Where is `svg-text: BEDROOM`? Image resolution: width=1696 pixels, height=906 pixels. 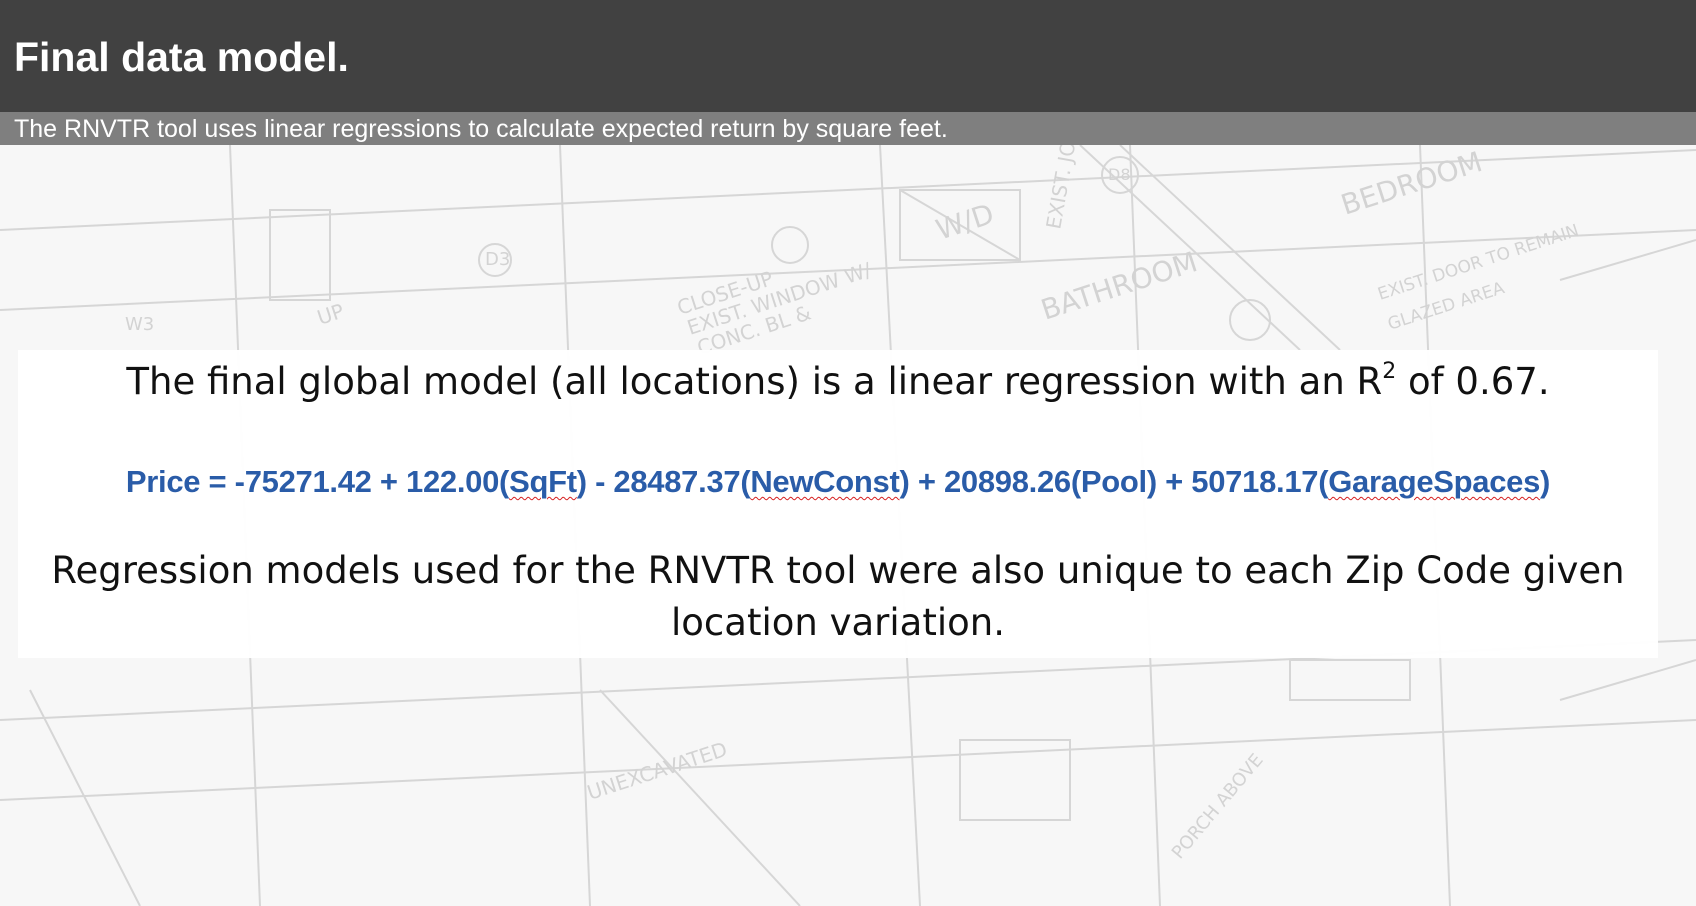 svg-text: BEDROOM is located at coordinates (1411, 183).